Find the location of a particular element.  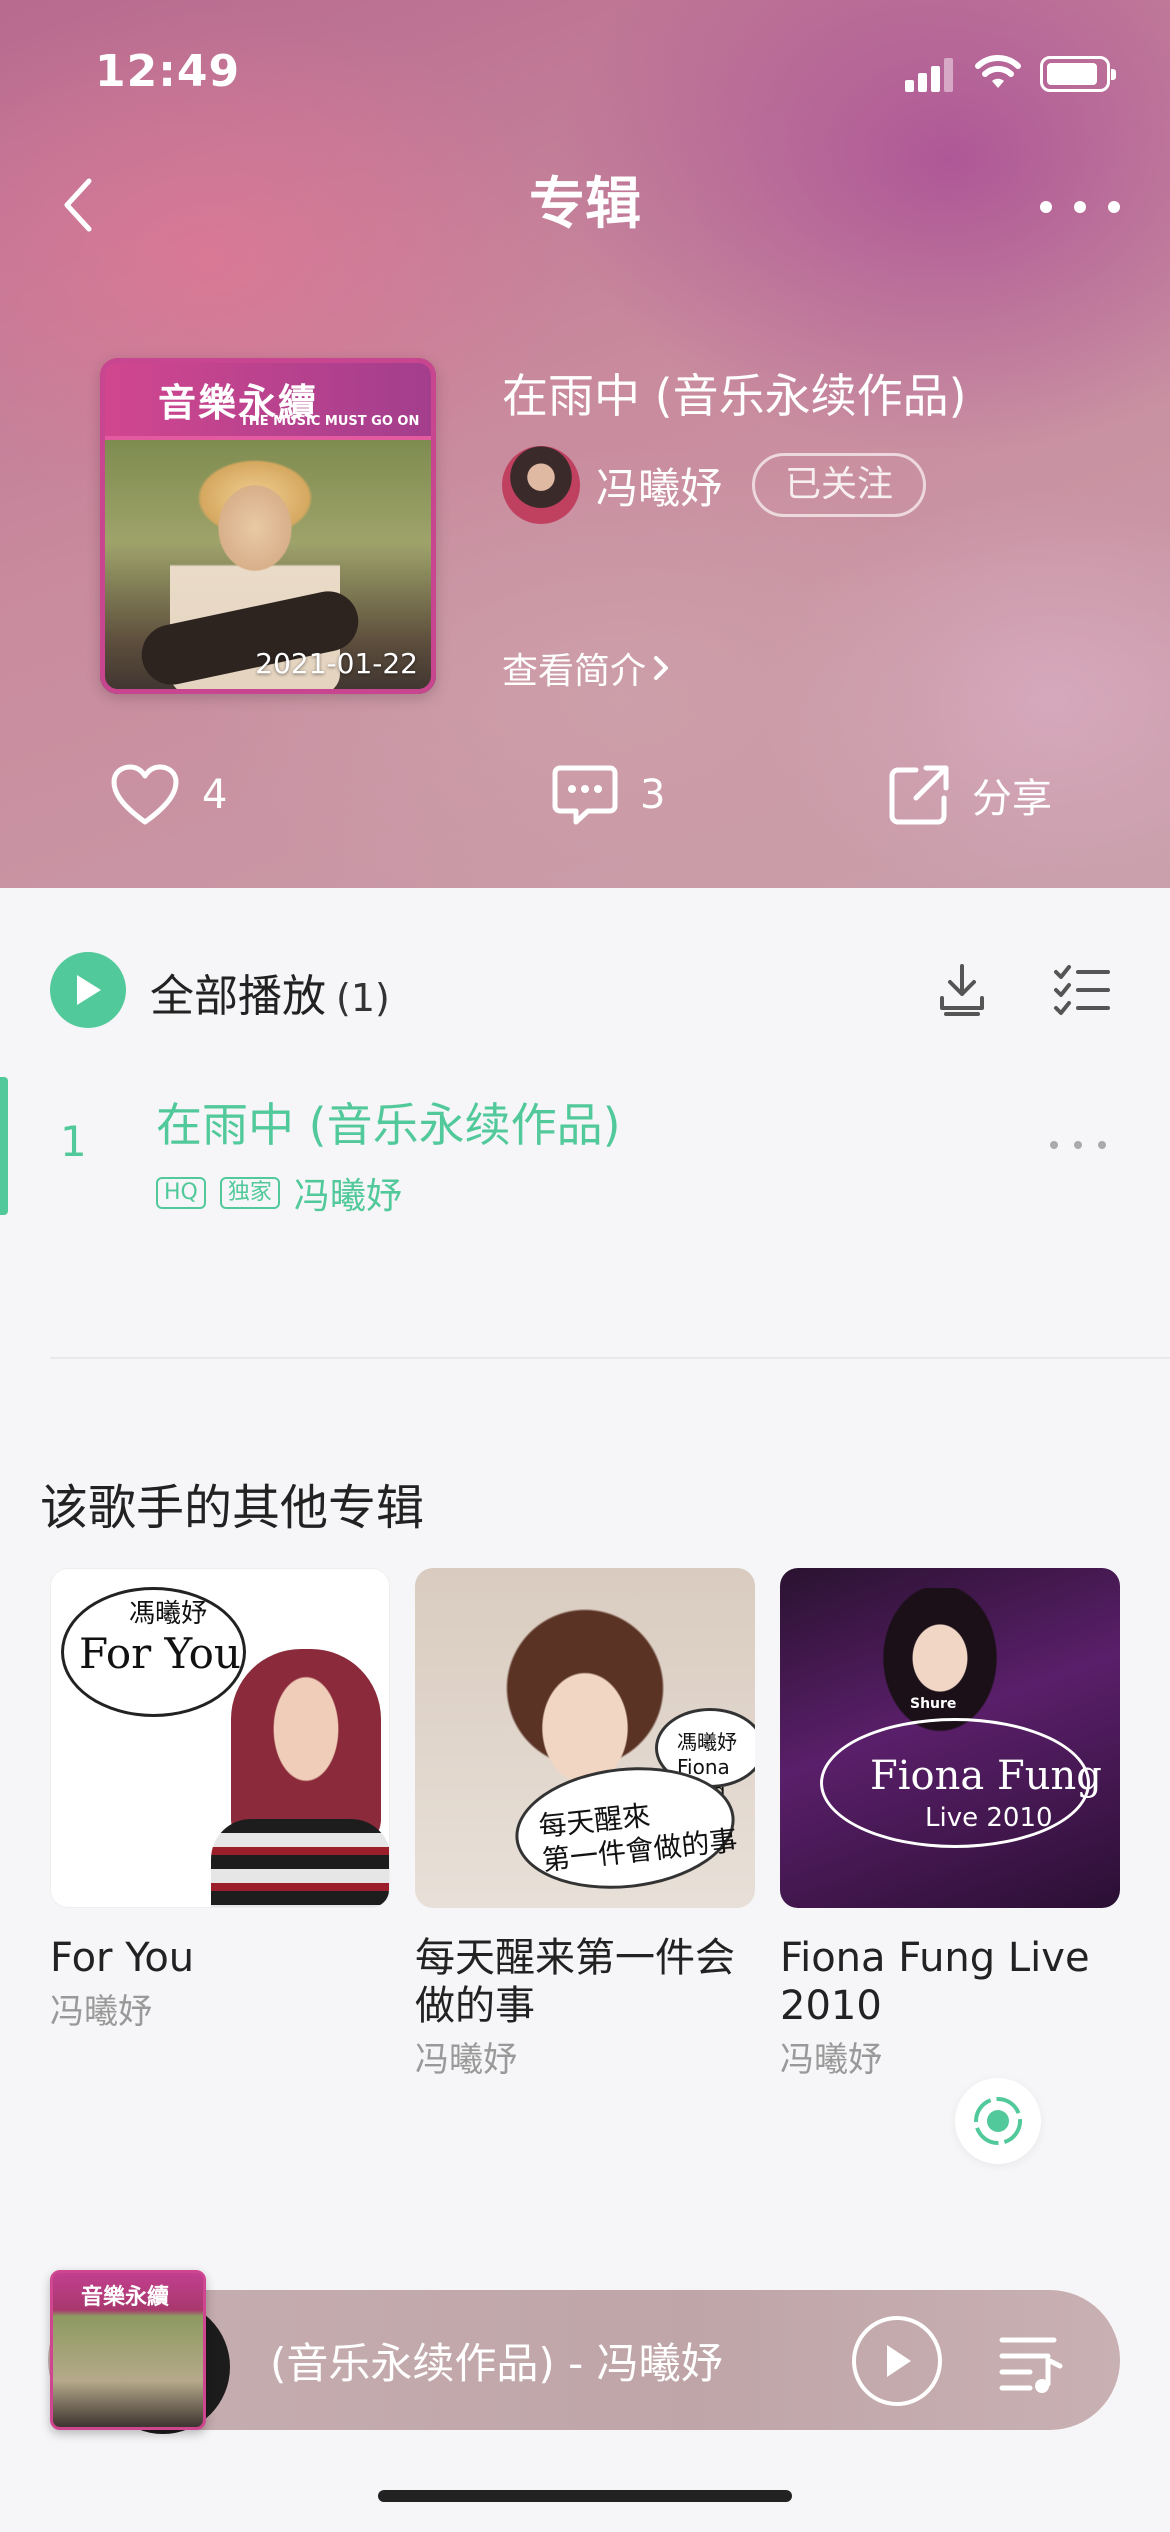

song-meta: HQ 独家 冯曦妤 is located at coordinates (279, 1193).